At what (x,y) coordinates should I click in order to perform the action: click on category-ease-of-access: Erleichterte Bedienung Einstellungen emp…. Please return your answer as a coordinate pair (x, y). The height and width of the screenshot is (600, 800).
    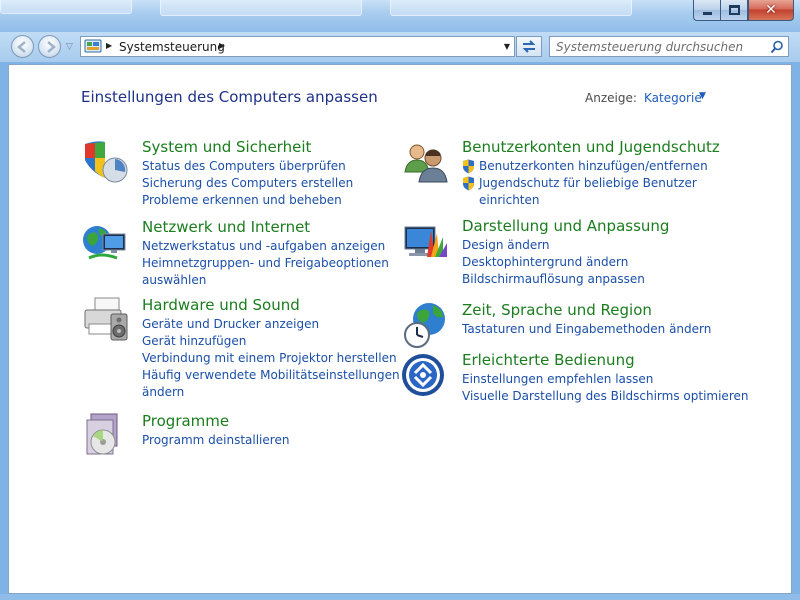
    Looking at the image, I should click on (574, 378).